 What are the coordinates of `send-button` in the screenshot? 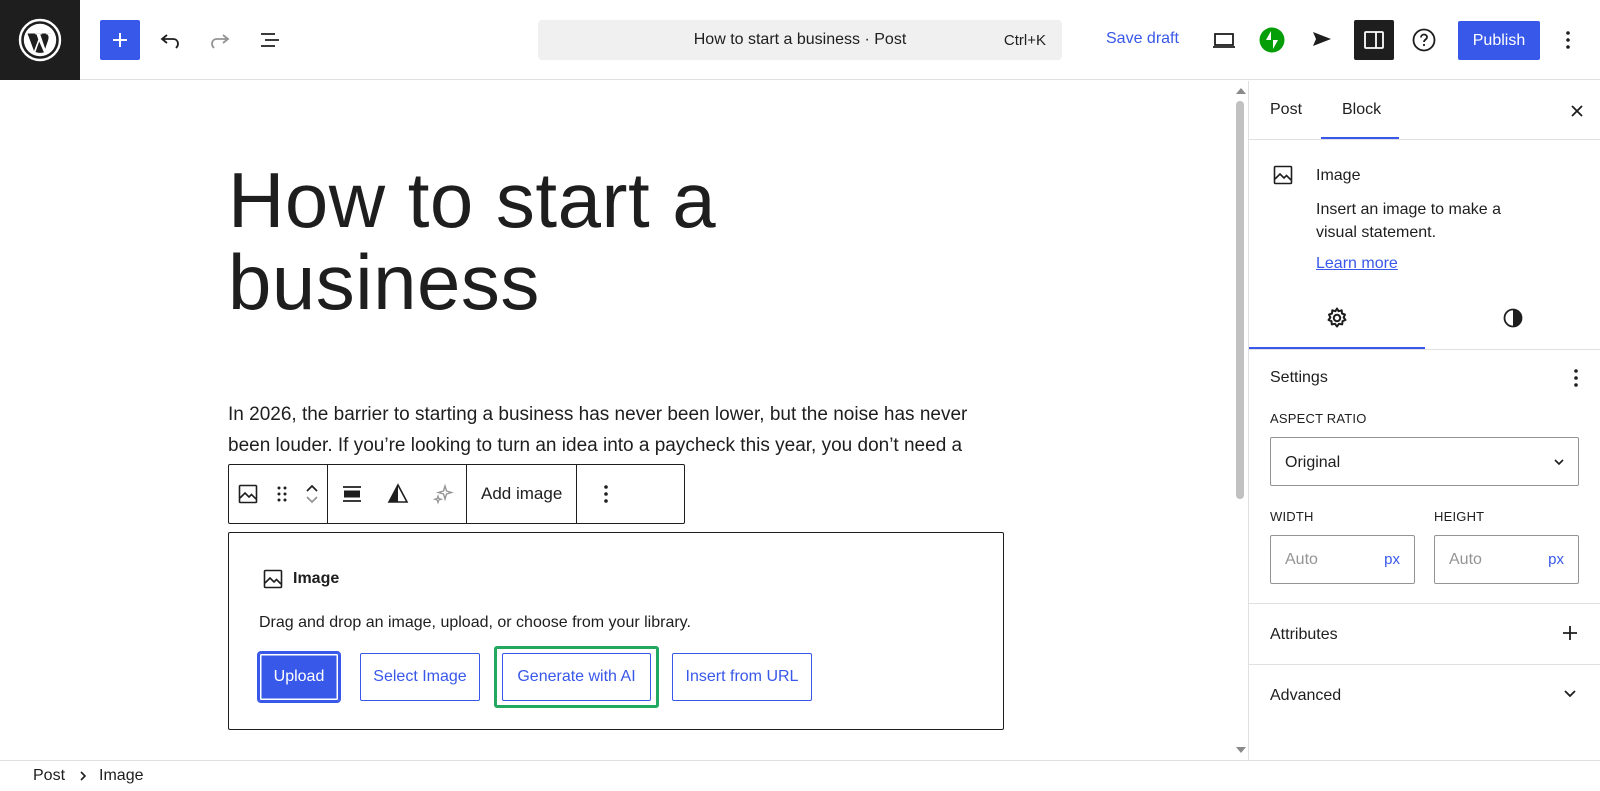 It's located at (1322, 40).